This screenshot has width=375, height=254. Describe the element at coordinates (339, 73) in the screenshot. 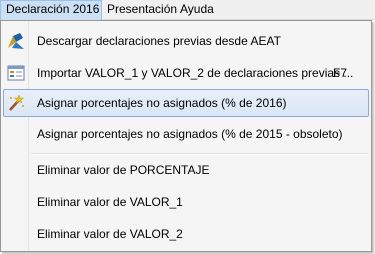

I see `shortcut-f7: F7` at that location.